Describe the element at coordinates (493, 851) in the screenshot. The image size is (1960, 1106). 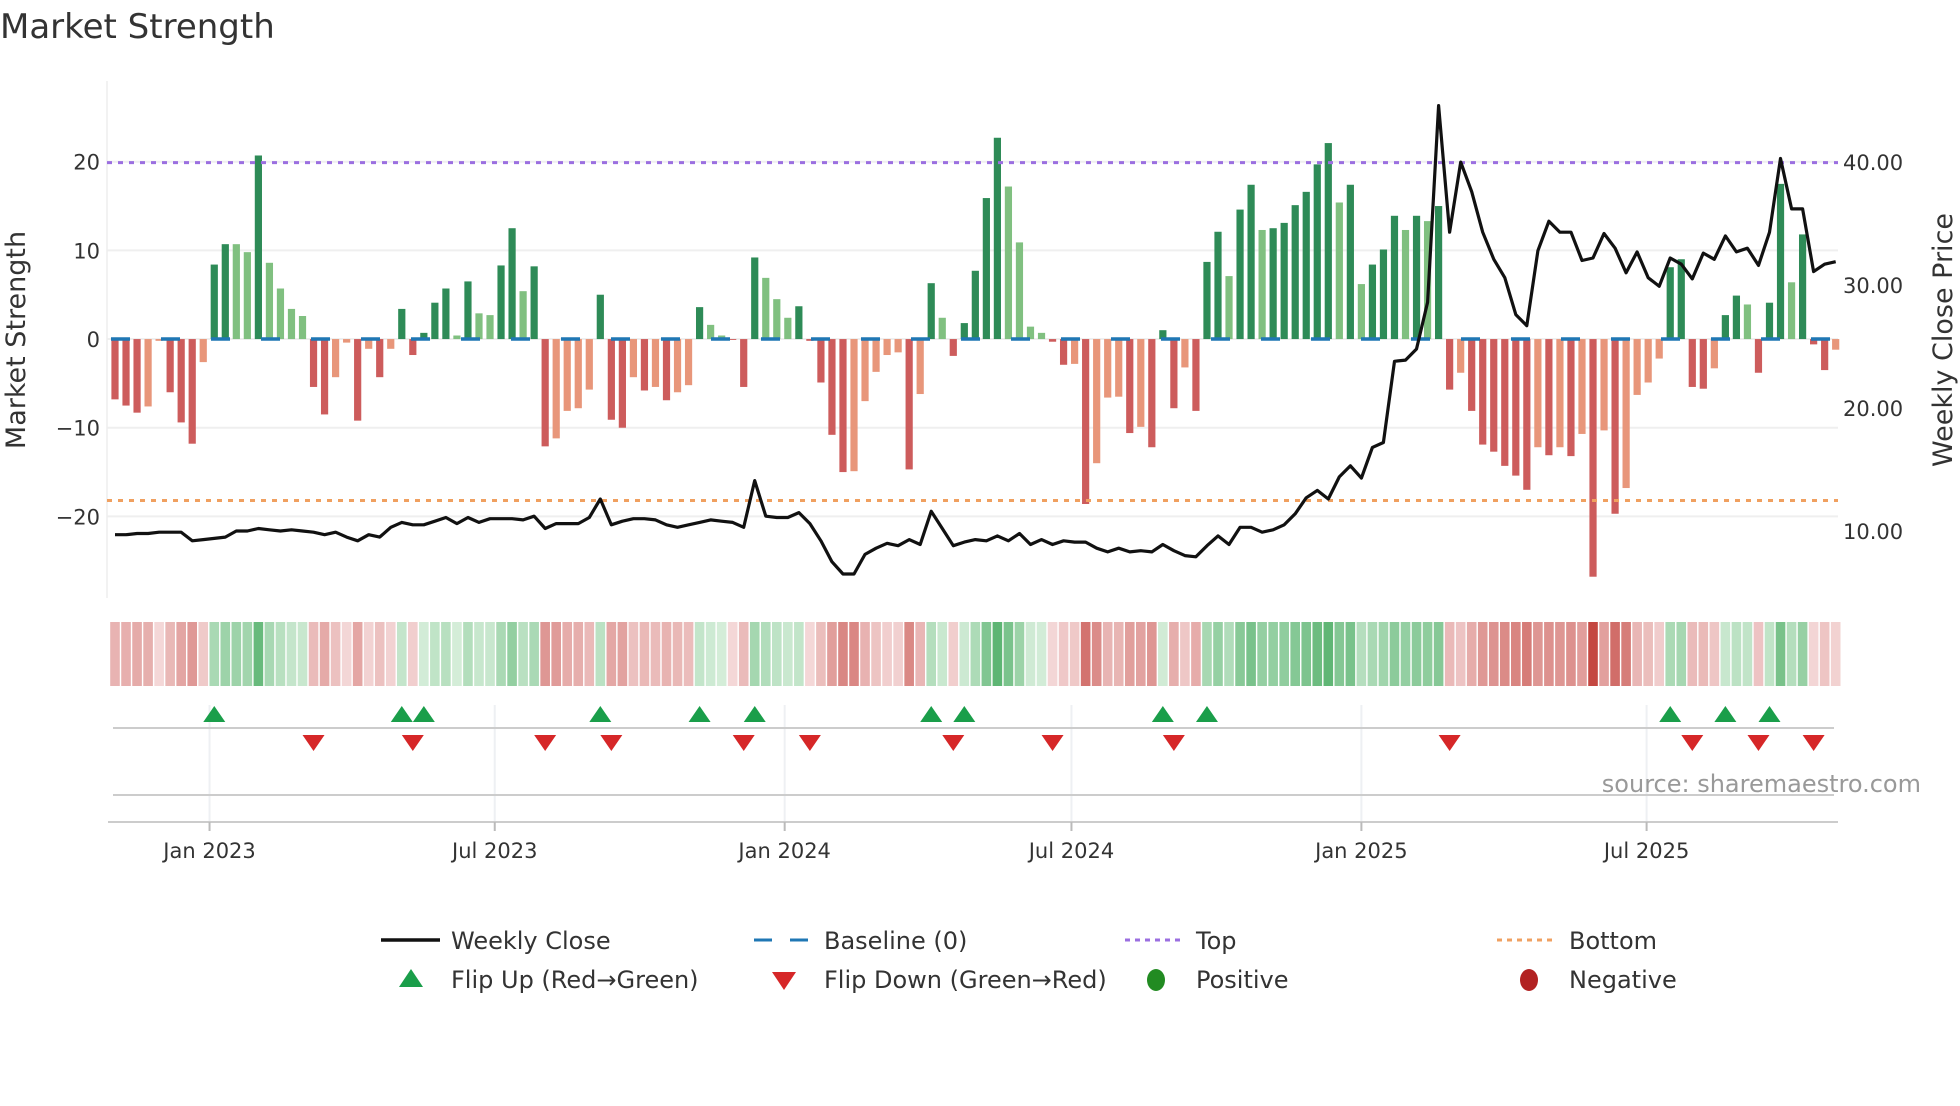
I see `x-tick-label: Jul 2023` at that location.